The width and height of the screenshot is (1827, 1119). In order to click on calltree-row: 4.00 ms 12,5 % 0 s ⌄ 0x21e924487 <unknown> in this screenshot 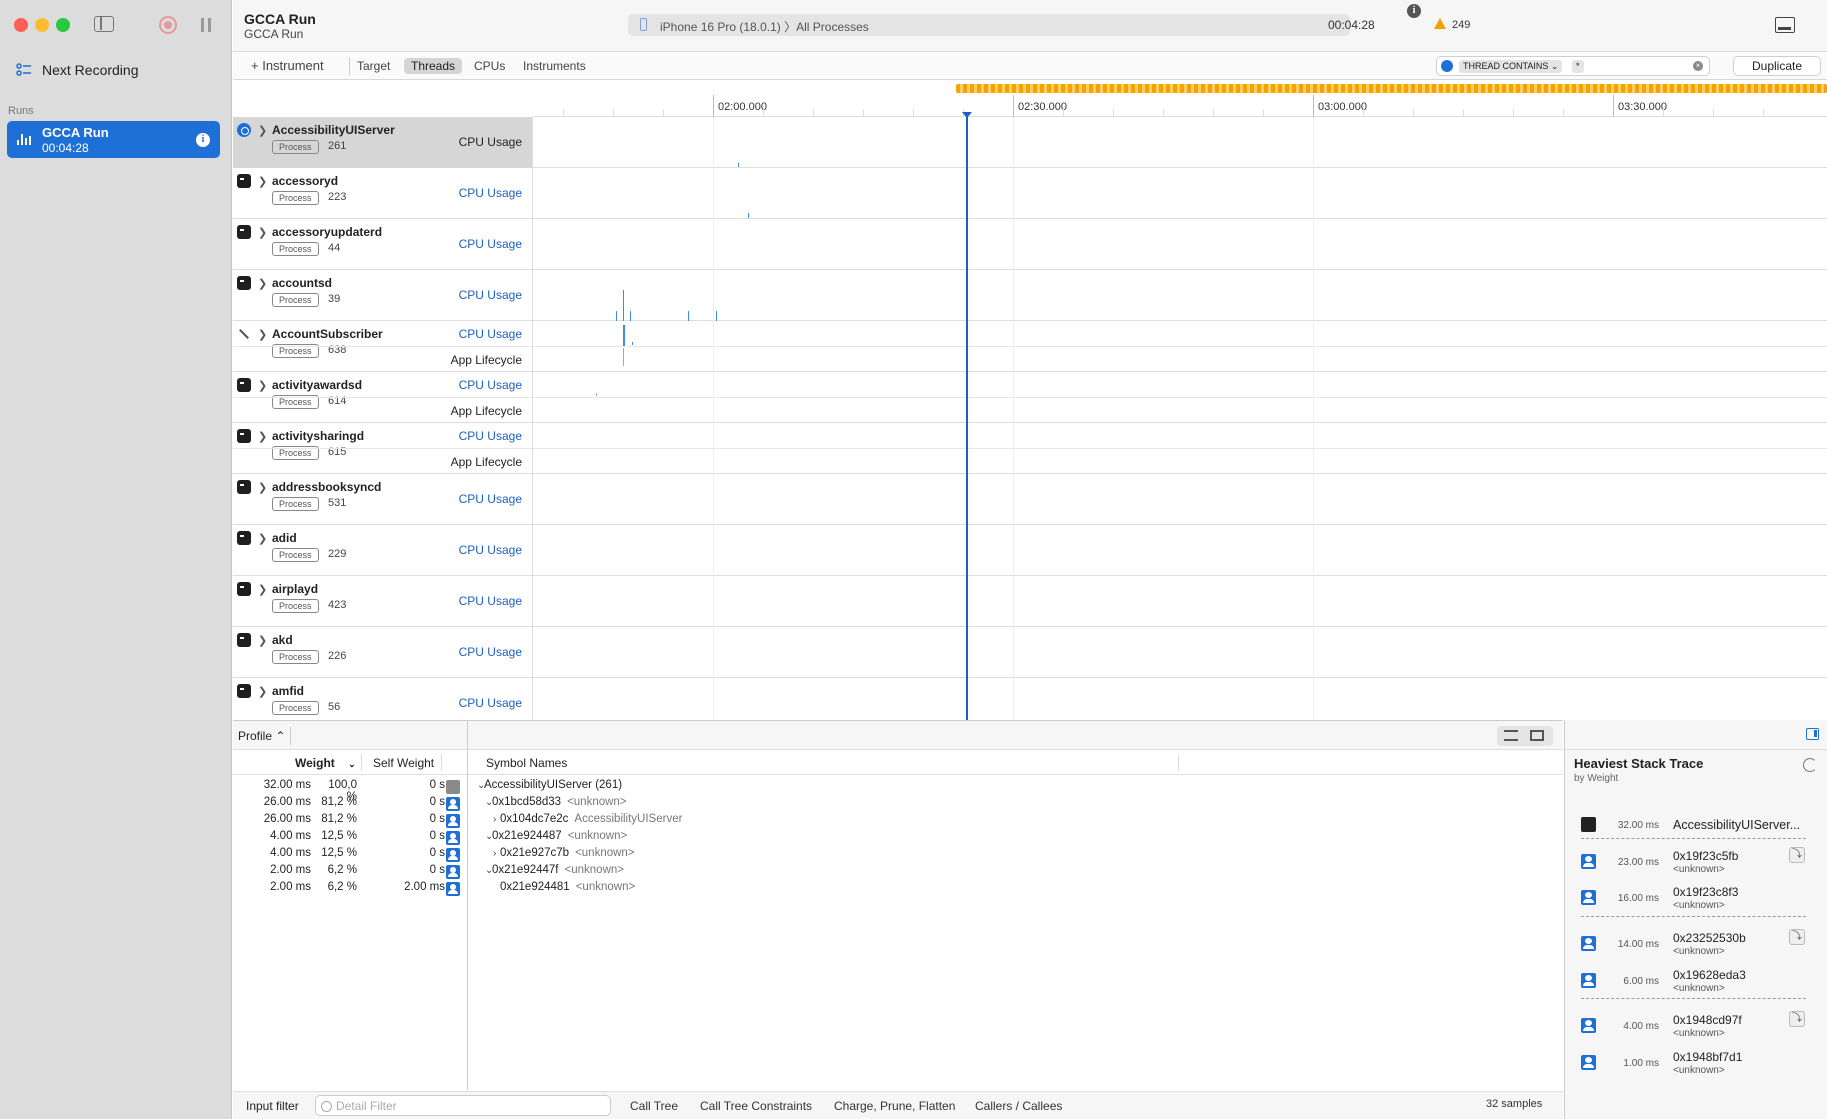, I will do `click(898, 838)`.